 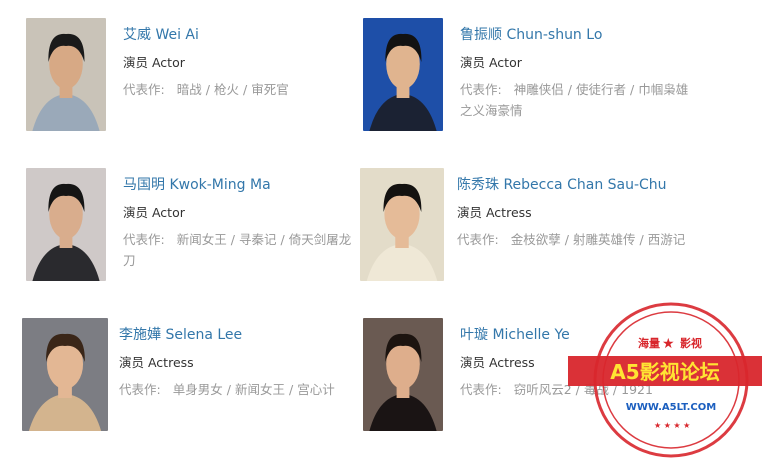 I want to click on celebrity-name-link: 李施嬅 Selena Lee, so click(x=239, y=335).